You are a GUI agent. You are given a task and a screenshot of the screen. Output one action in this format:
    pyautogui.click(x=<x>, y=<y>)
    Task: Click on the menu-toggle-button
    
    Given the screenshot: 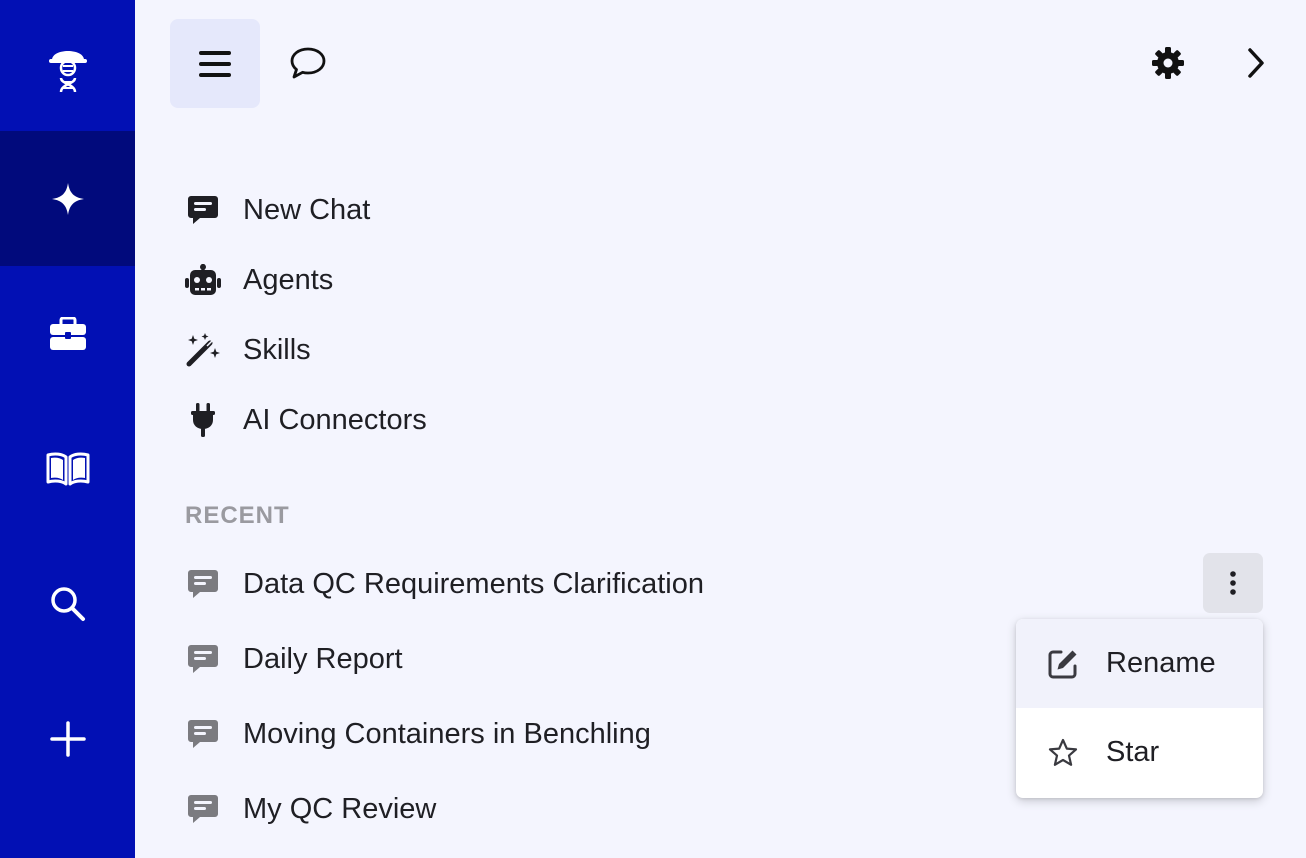 What is the action you would take?
    pyautogui.click(x=215, y=63)
    